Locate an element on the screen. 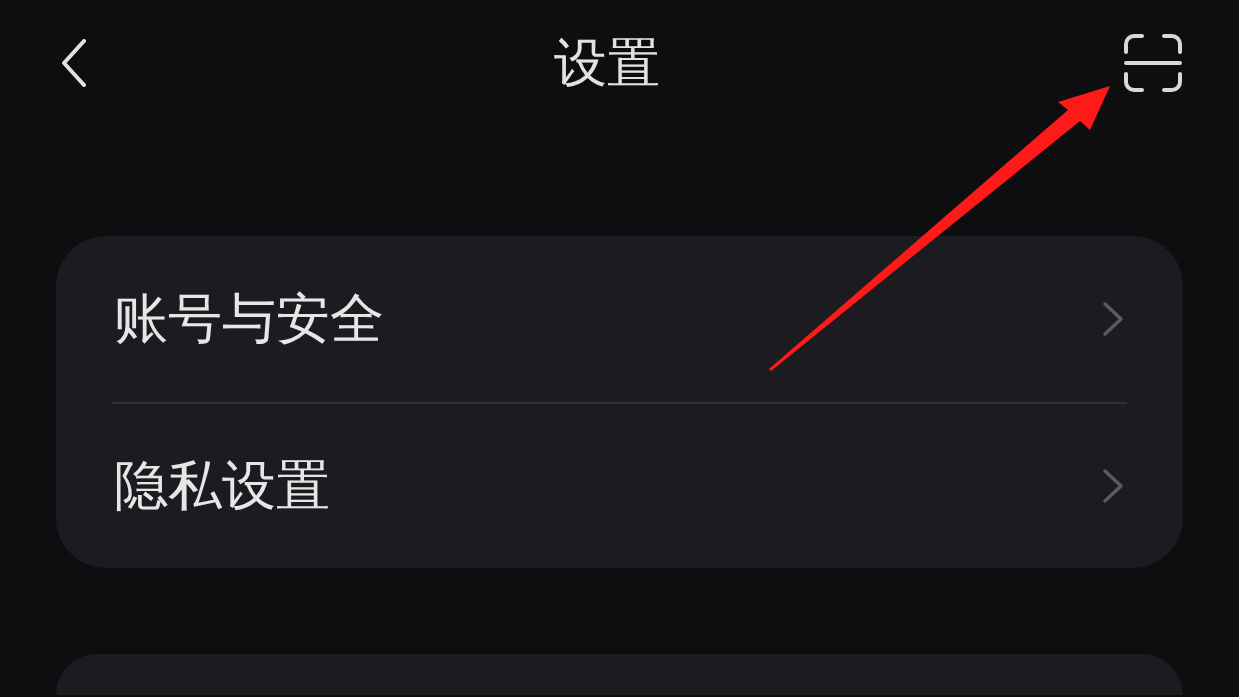  page-title: 设置 is located at coordinates (607, 62).